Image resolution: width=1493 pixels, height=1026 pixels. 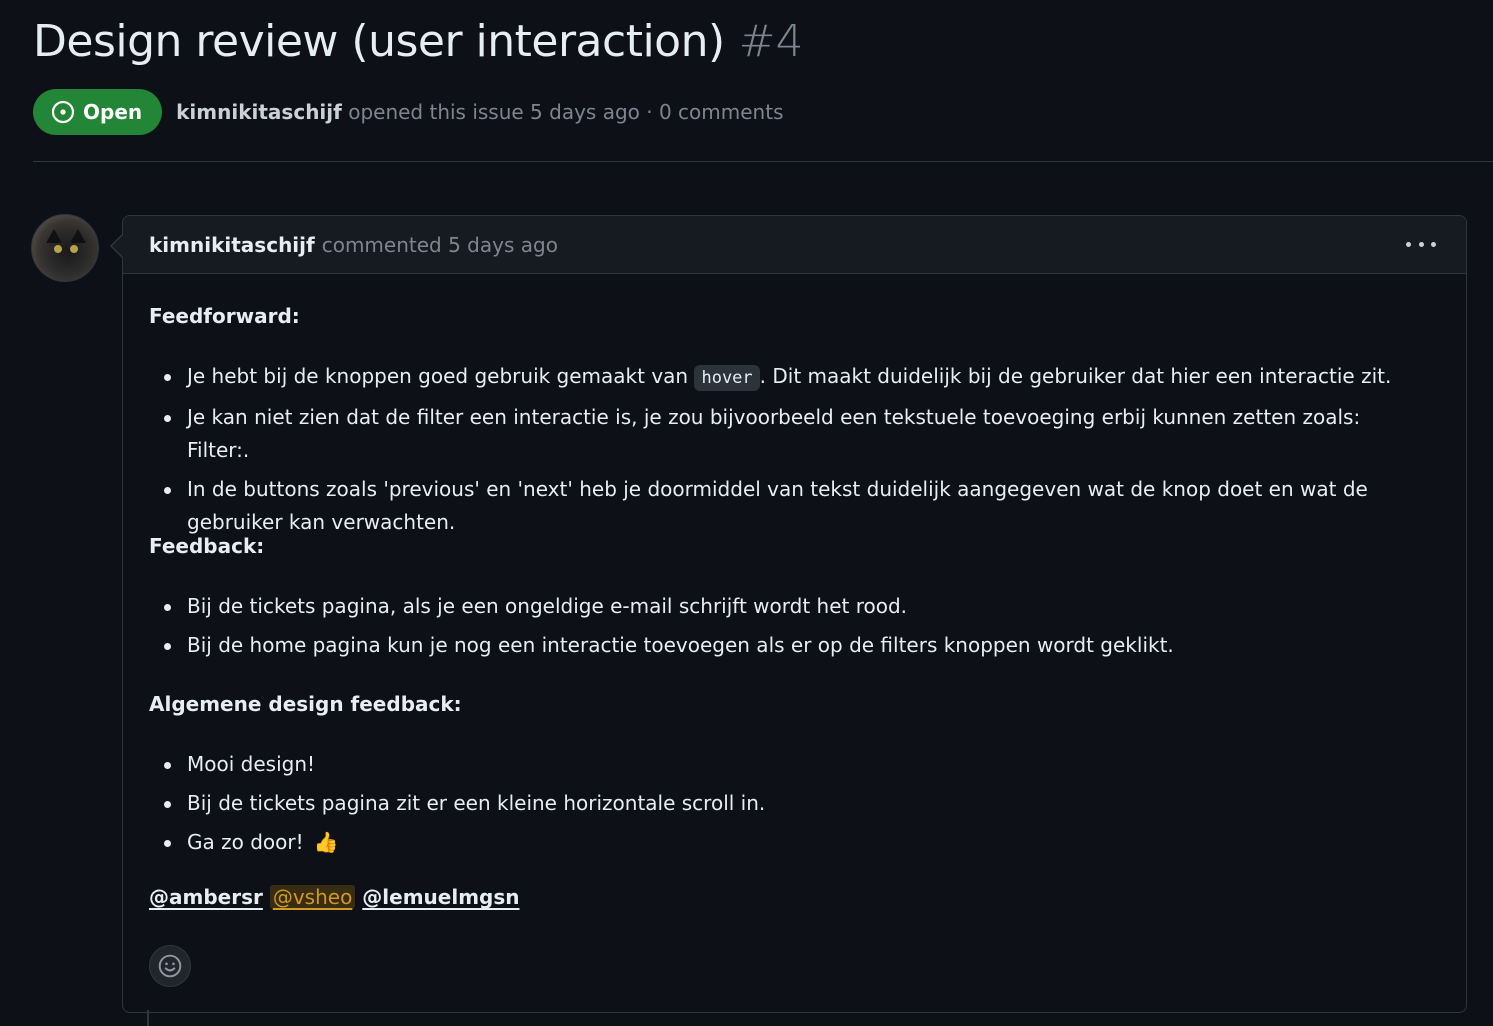 I want to click on inline-code: hover, so click(x=727, y=378).